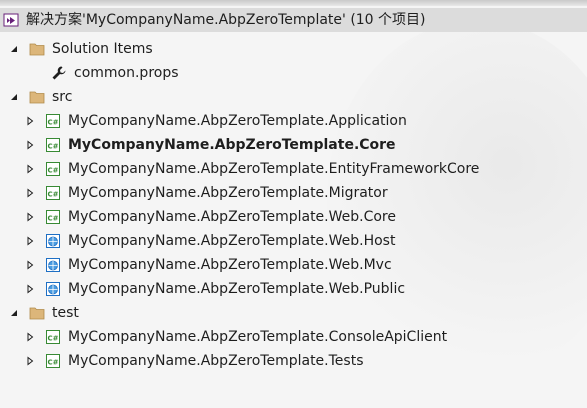  Describe the element at coordinates (126, 73) in the screenshot. I see `file-label: common.props` at that location.